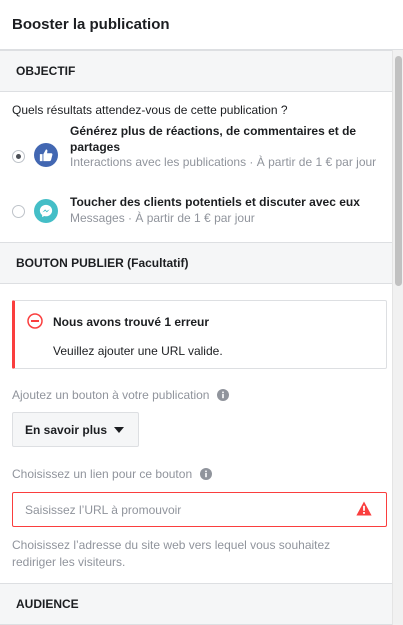 The height and width of the screenshot is (625, 403). I want to click on button-field-label: Ajoutez un bouton à votre publication, so click(121, 395).